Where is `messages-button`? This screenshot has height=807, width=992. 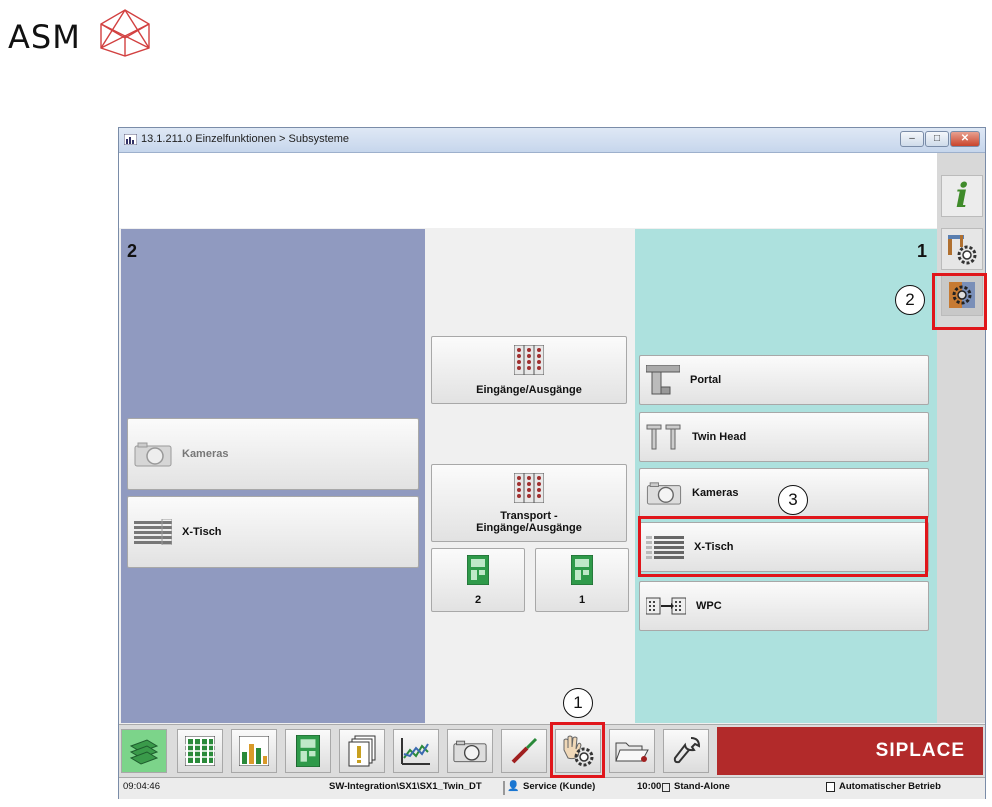
messages-button is located at coordinates (362, 751).